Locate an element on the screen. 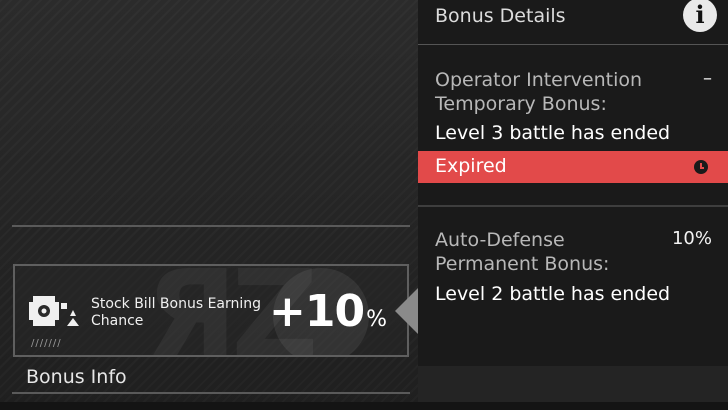 Image resolution: width=728 pixels, height=410 pixels. card-ticks: /////// is located at coordinates (46, 343).